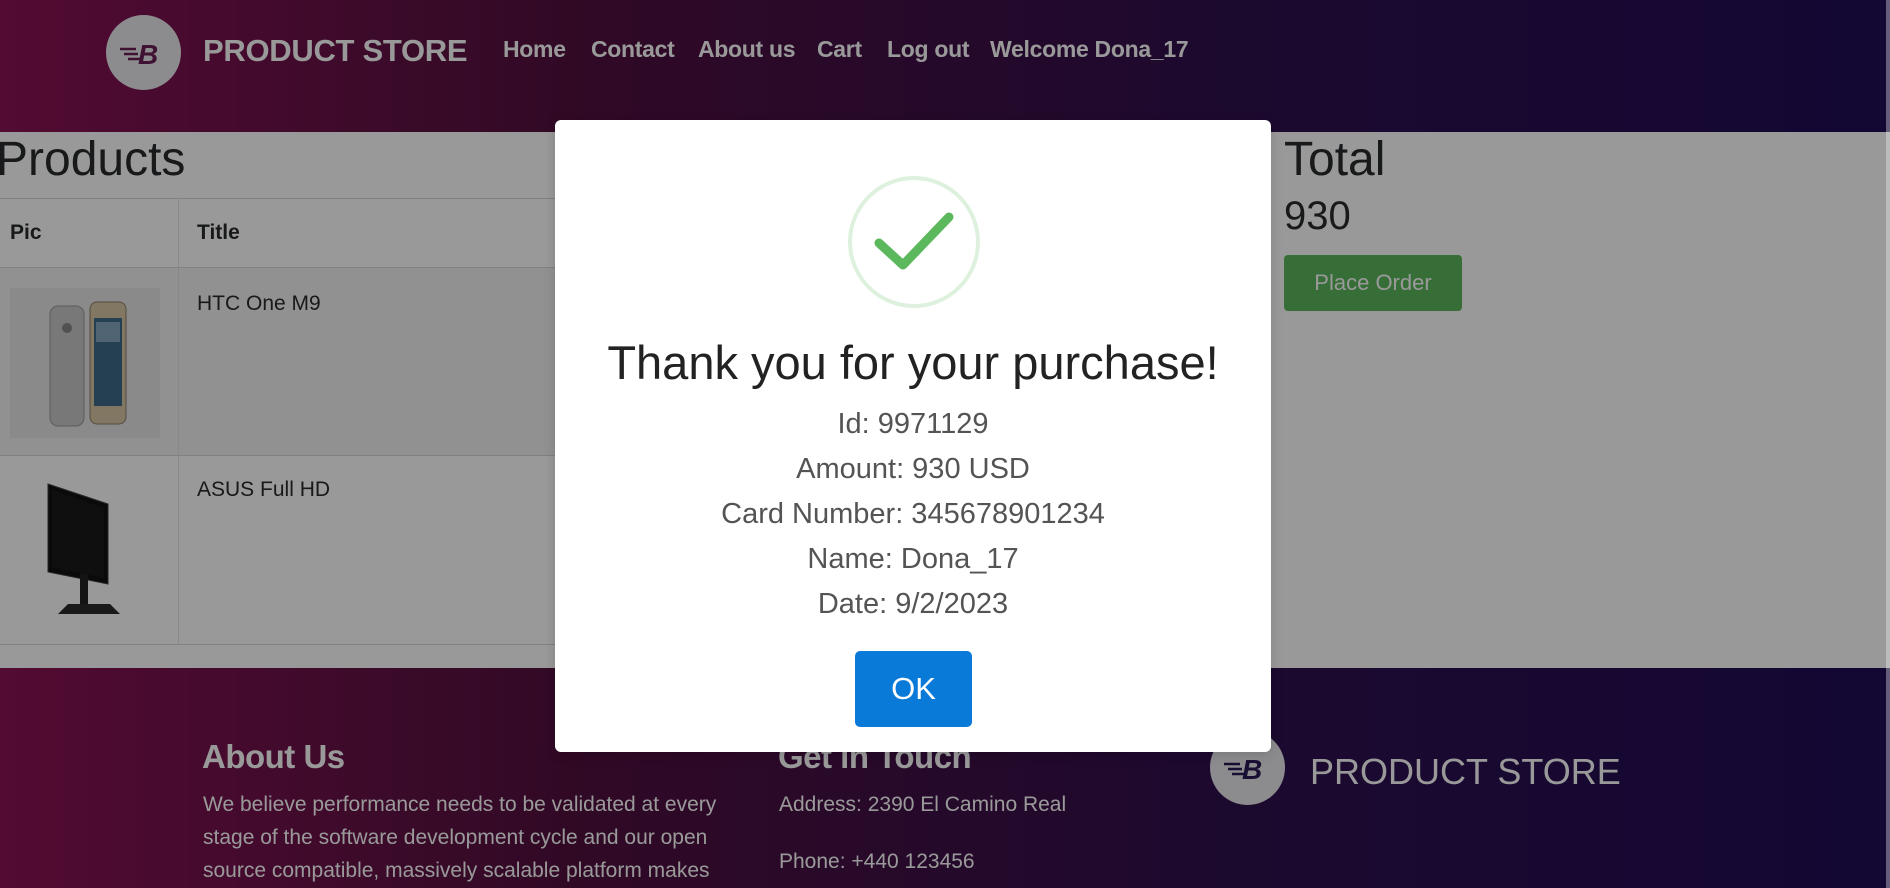 Image resolution: width=1890 pixels, height=888 pixels. What do you see at coordinates (914, 242) in the screenshot?
I see `success-check-icon` at bounding box center [914, 242].